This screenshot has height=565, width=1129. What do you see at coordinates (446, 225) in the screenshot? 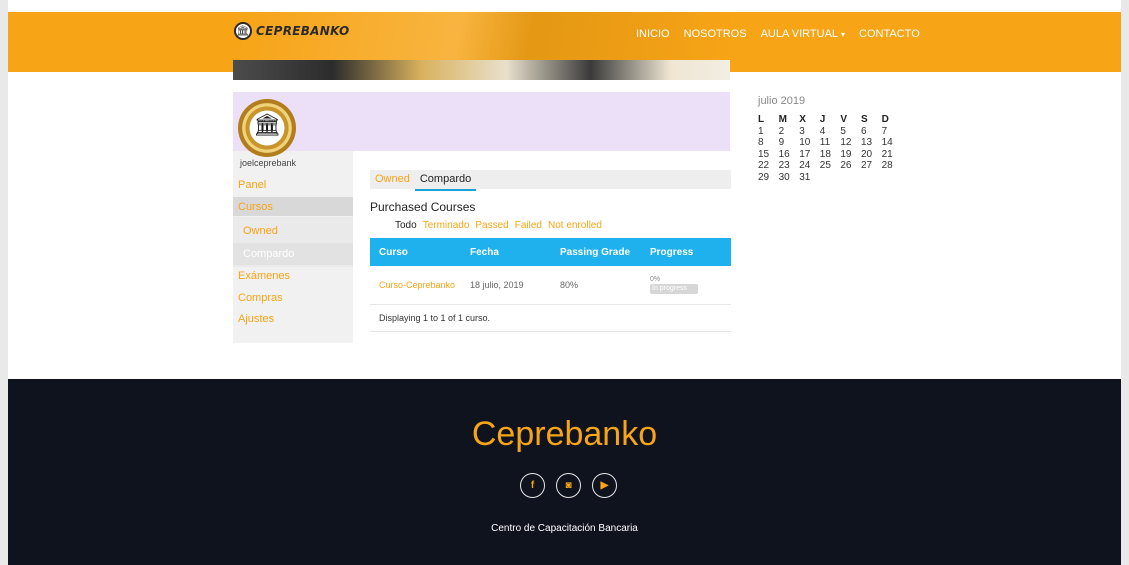
I see `filter-terminado: Terminado` at bounding box center [446, 225].